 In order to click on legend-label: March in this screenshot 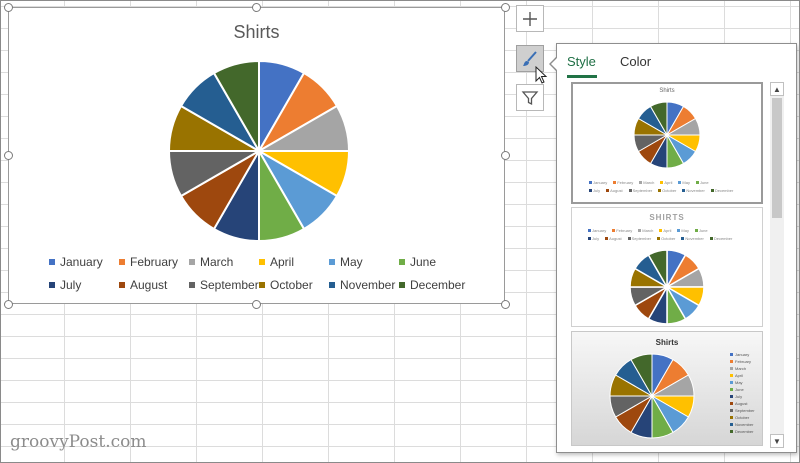, I will do `click(217, 262)`.